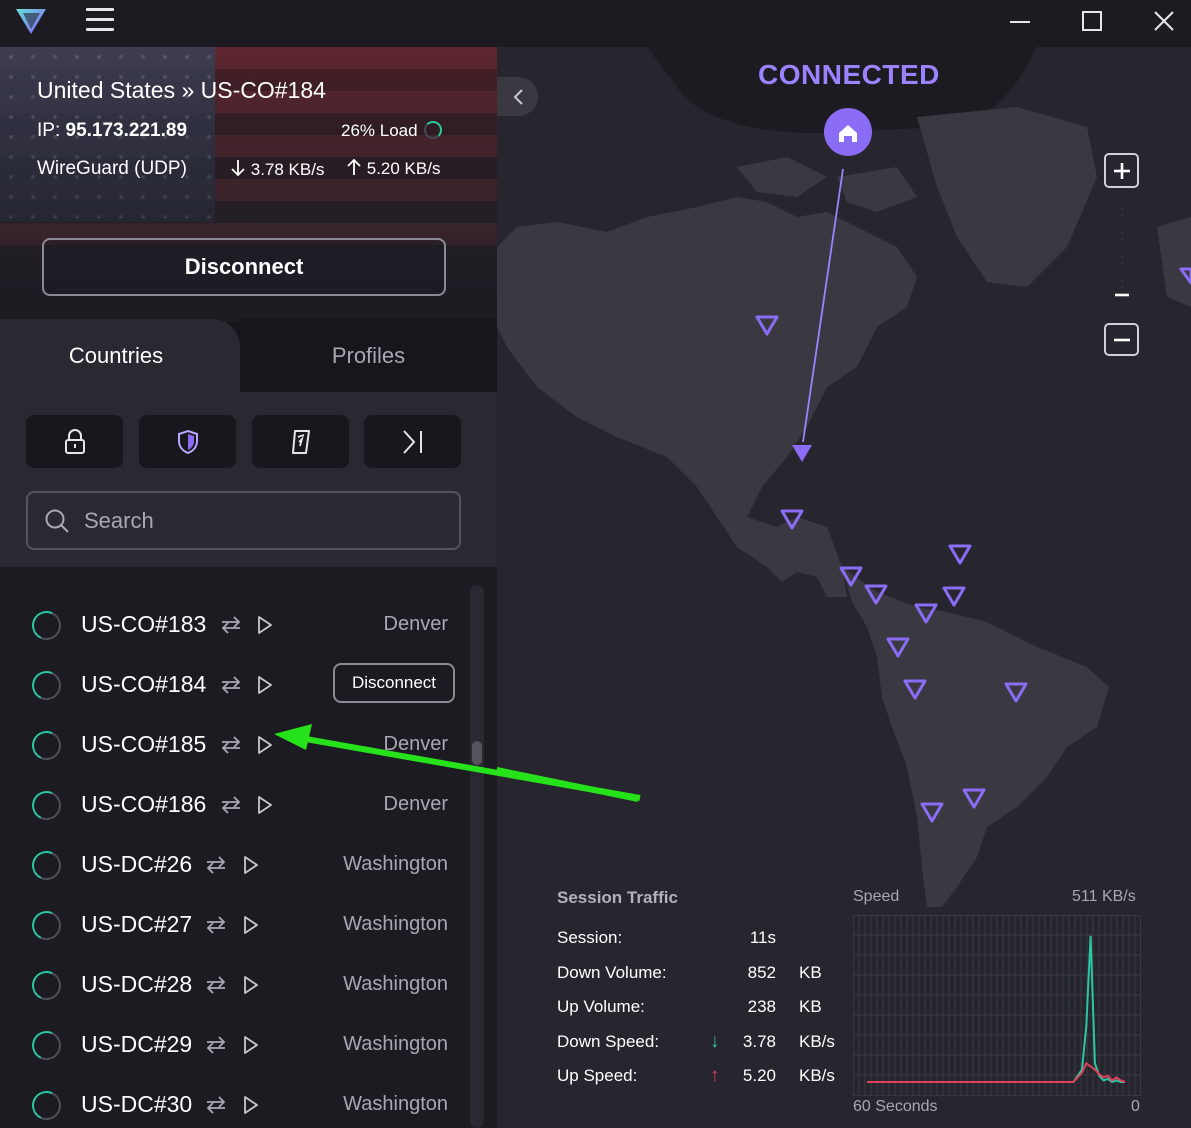 Image resolution: width=1191 pixels, height=1128 pixels. Describe the element at coordinates (1104, 896) in the screenshot. I see `speed-chart-max: 511 KB/s` at that location.